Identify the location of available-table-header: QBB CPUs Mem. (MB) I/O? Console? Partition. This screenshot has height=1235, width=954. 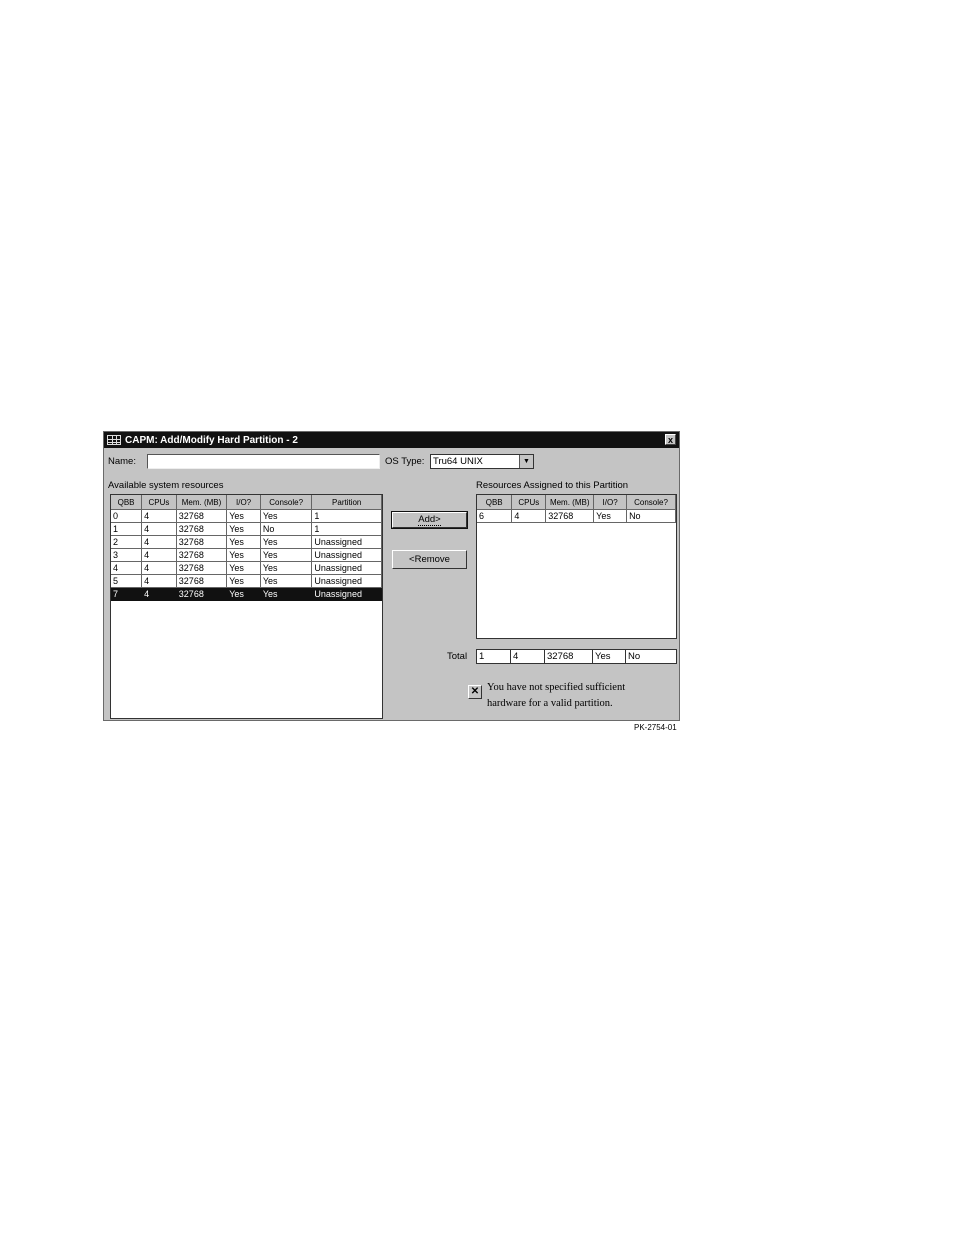
(246, 502).